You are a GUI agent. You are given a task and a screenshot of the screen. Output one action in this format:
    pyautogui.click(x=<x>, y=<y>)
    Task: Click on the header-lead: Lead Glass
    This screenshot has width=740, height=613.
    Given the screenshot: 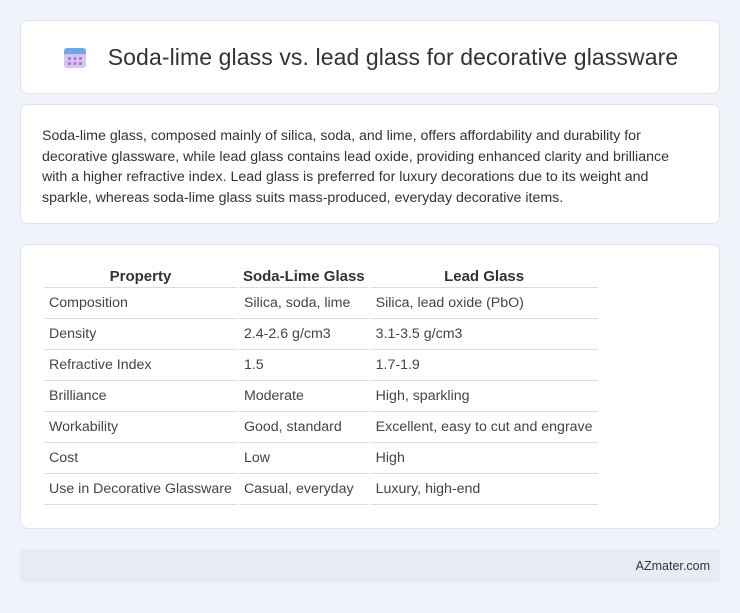 What is the action you would take?
    pyautogui.click(x=484, y=276)
    